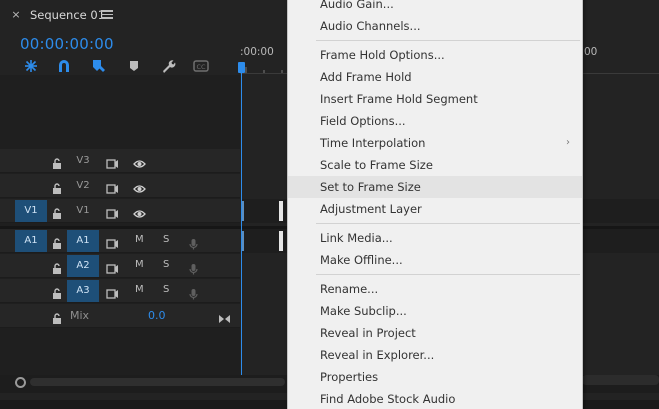  Describe the element at coordinates (31, 241) in the screenshot. I see `source-patch-a1: A1` at that location.